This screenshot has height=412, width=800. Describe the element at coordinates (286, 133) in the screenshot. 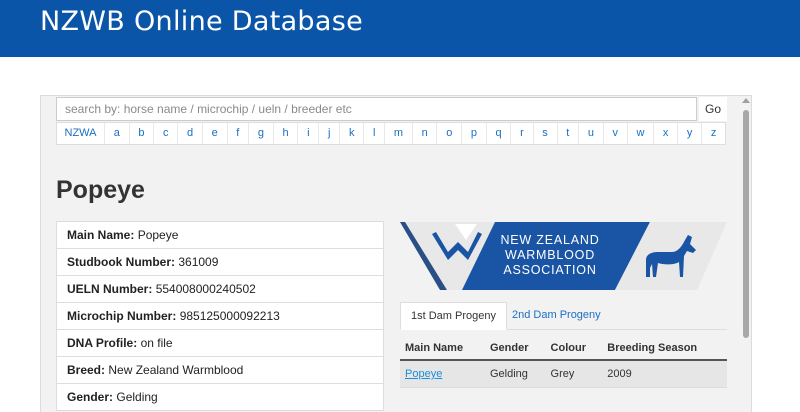

I see `letter-filter-h: h` at that location.